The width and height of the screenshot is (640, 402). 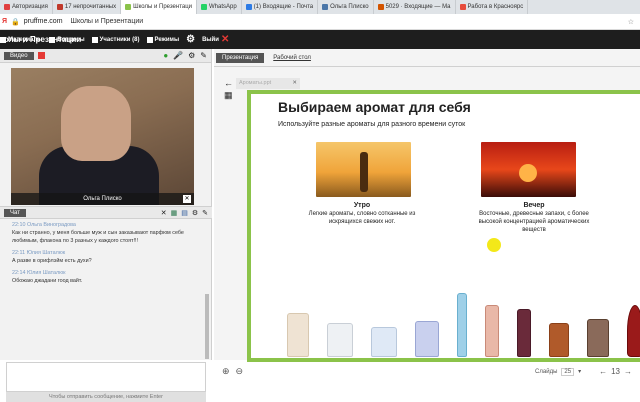 What do you see at coordinates (115, 39) in the screenshot?
I see `participants-button: Участники (8)` at bounding box center [115, 39].